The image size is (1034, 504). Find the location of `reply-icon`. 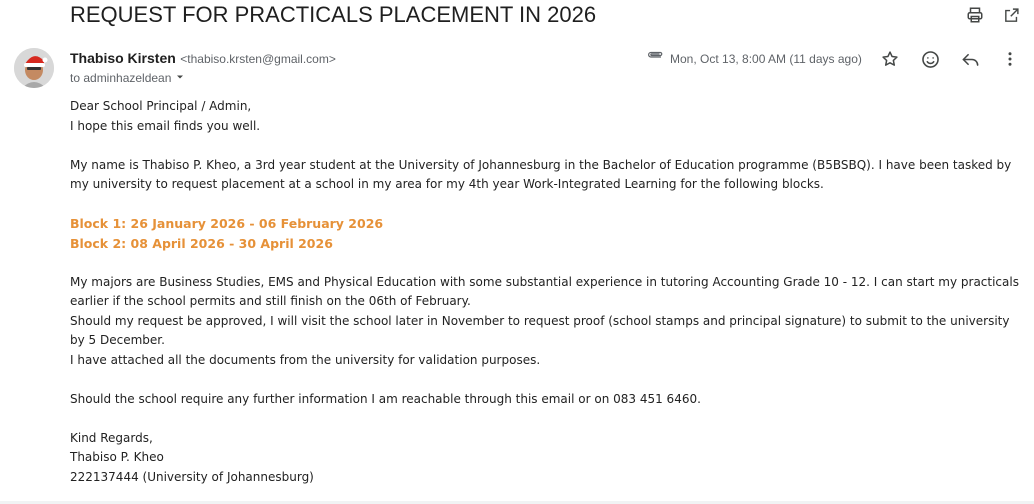

reply-icon is located at coordinates (970, 59).